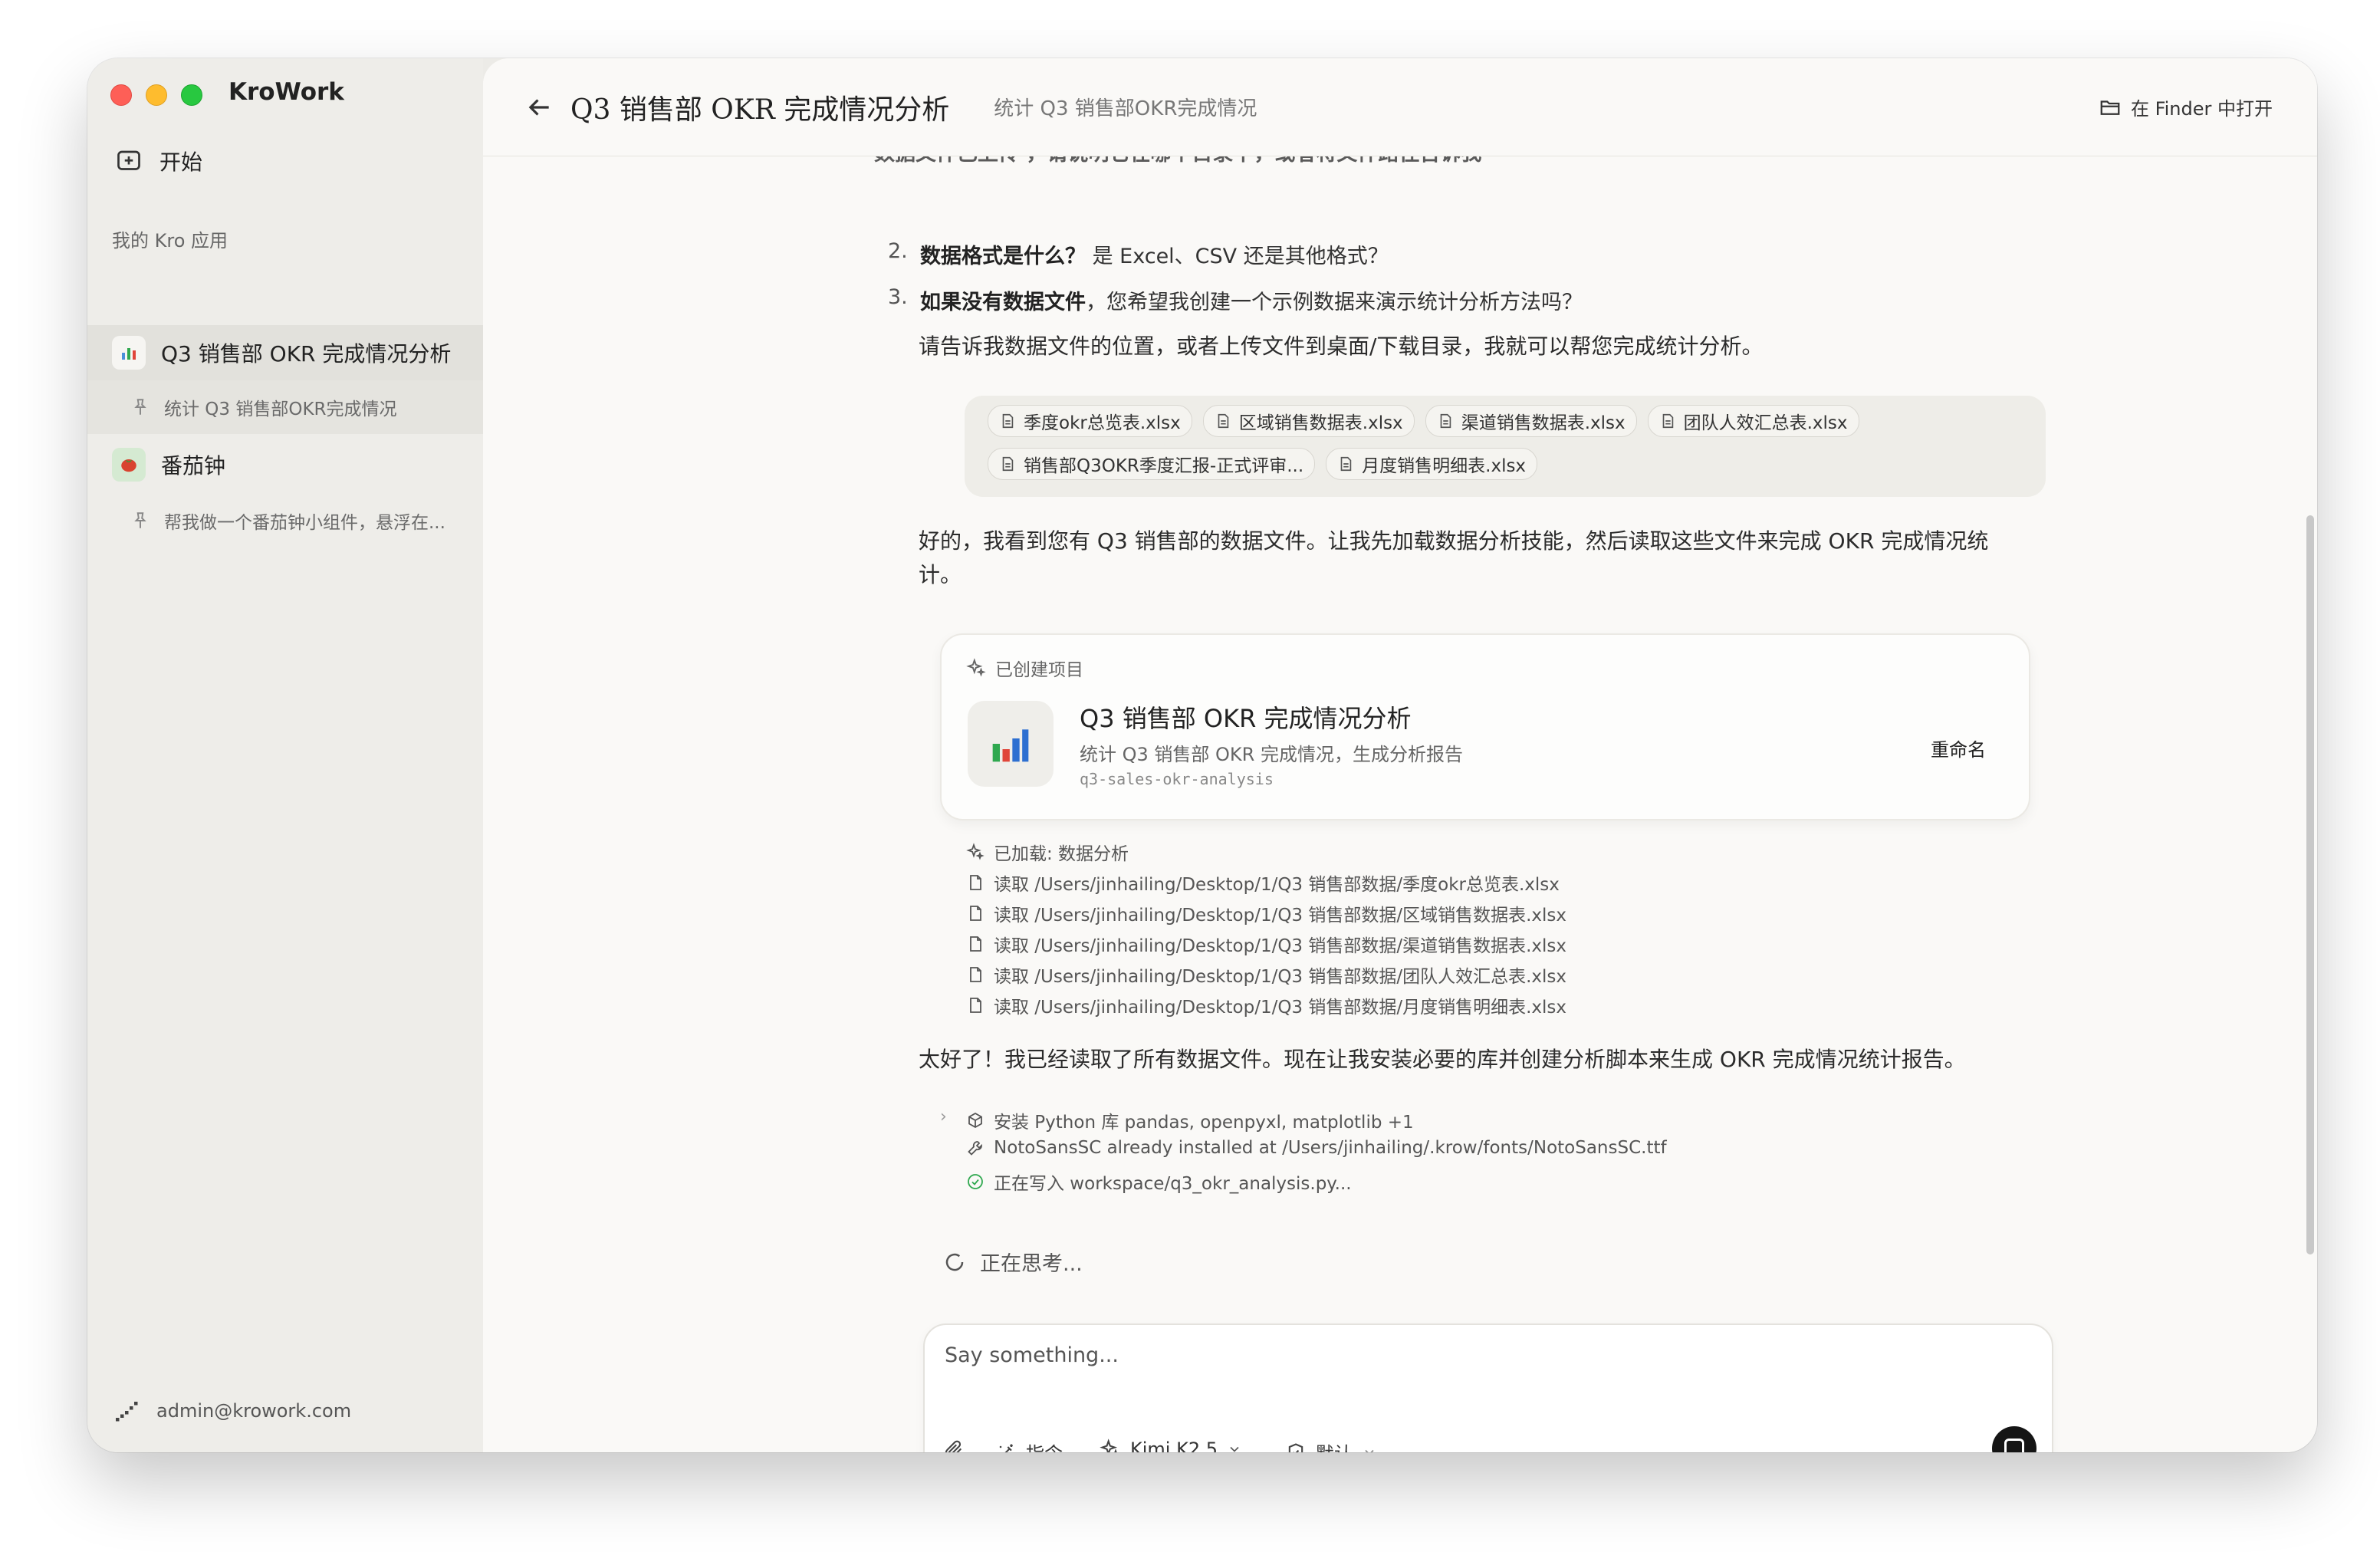  What do you see at coordinates (975, 1120) in the screenshot?
I see `package-icon` at bounding box center [975, 1120].